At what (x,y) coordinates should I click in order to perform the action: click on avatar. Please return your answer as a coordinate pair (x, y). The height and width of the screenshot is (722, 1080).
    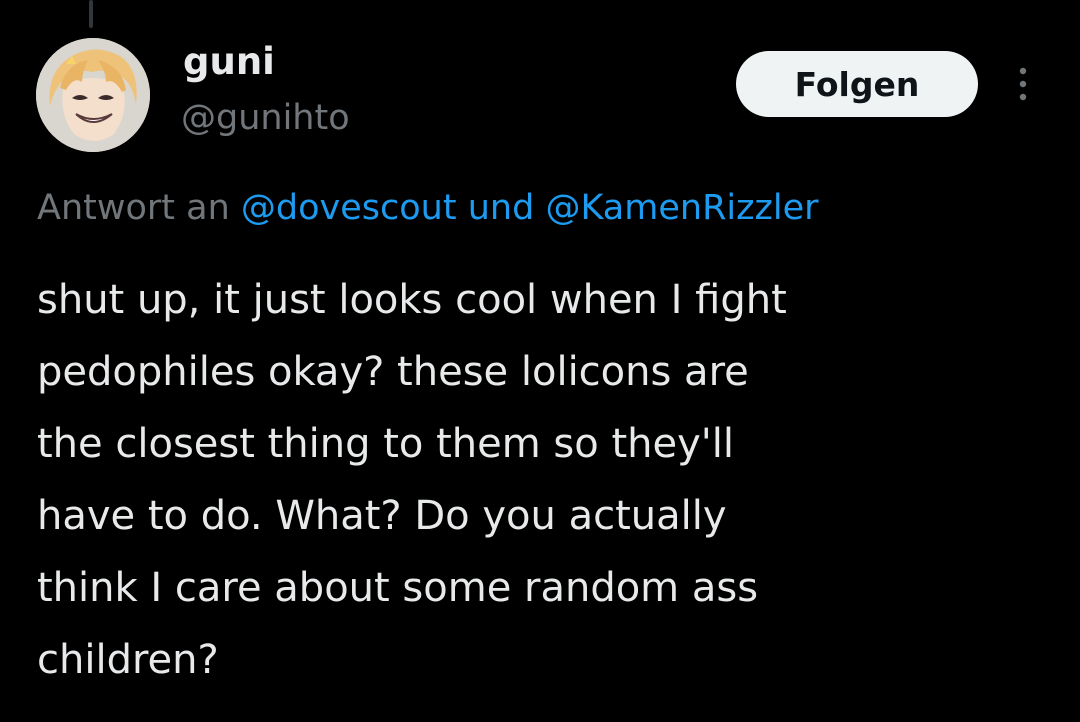
    Looking at the image, I should click on (93, 95).